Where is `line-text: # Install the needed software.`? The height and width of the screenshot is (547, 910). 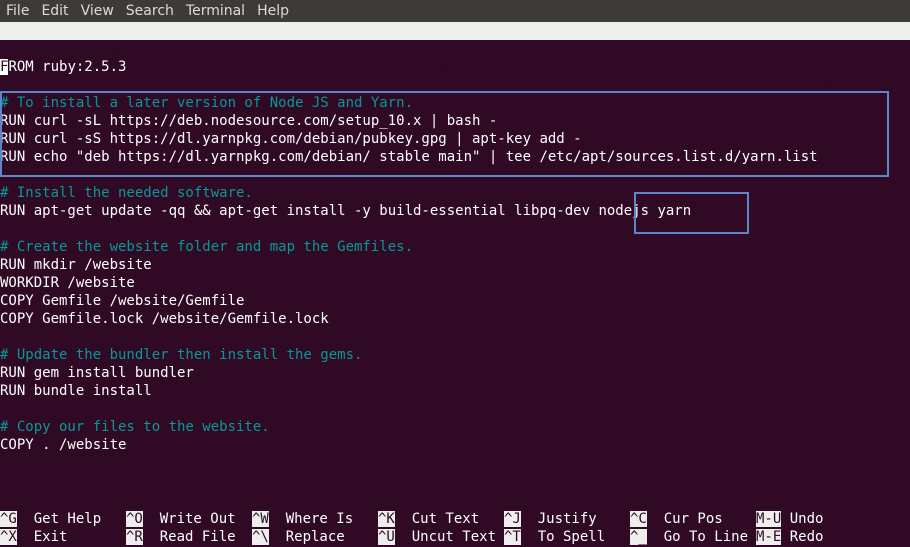 line-text: # Install the needed software. is located at coordinates (126, 193).